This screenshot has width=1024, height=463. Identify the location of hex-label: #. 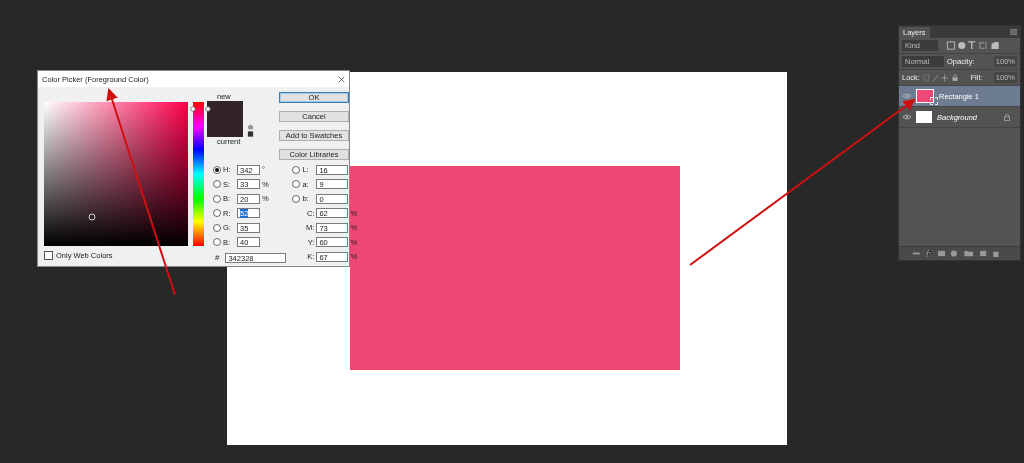
(217, 258).